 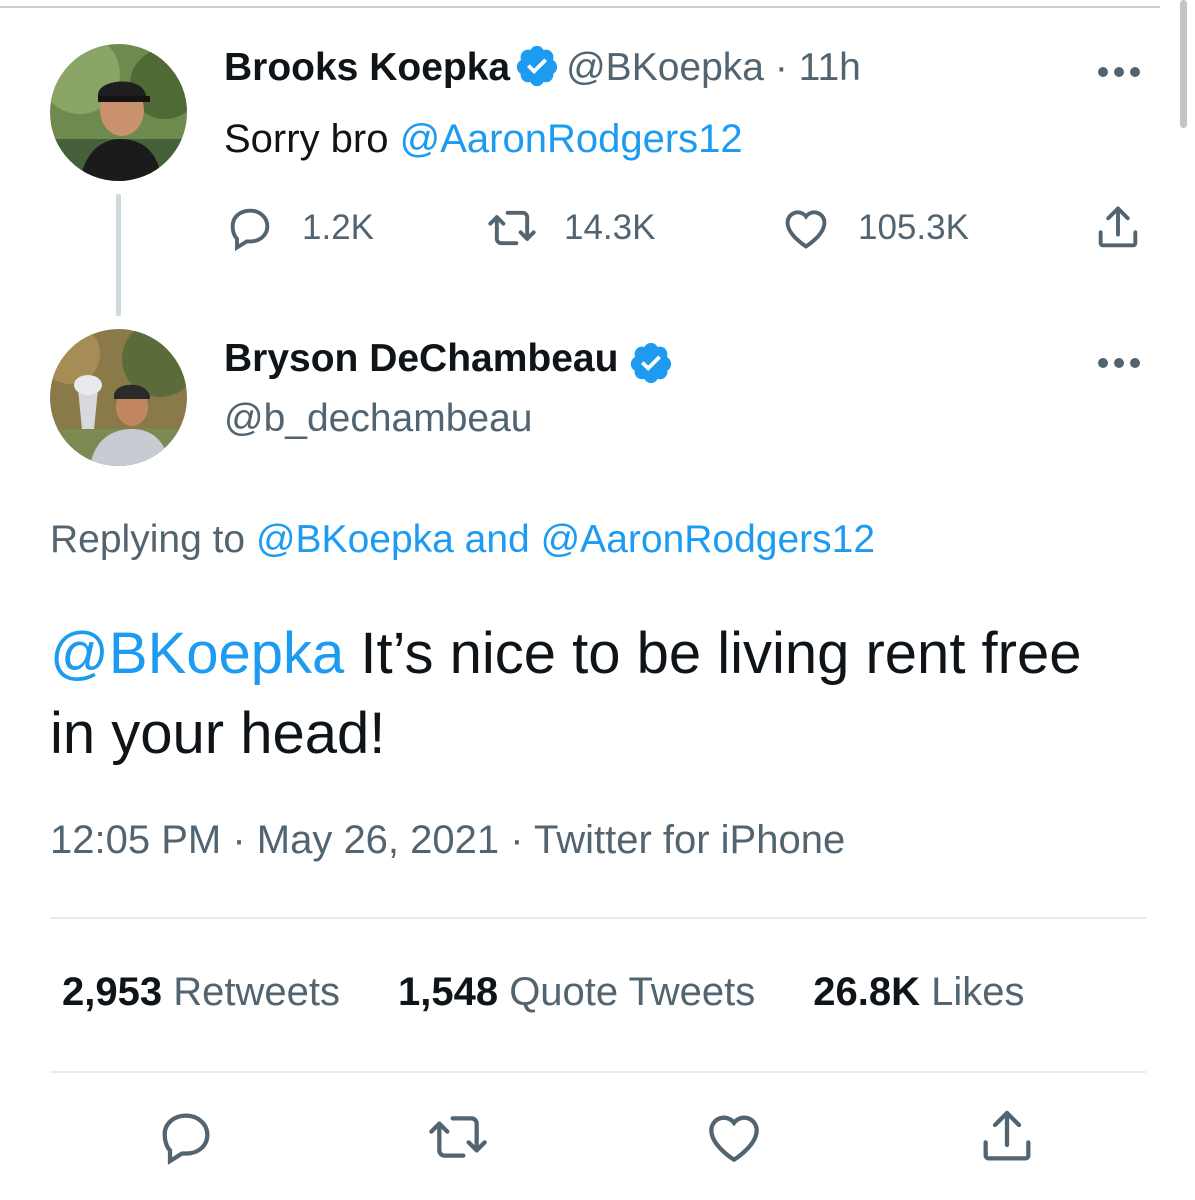 I want to click on reply-button: 1.2K, so click(x=299, y=228).